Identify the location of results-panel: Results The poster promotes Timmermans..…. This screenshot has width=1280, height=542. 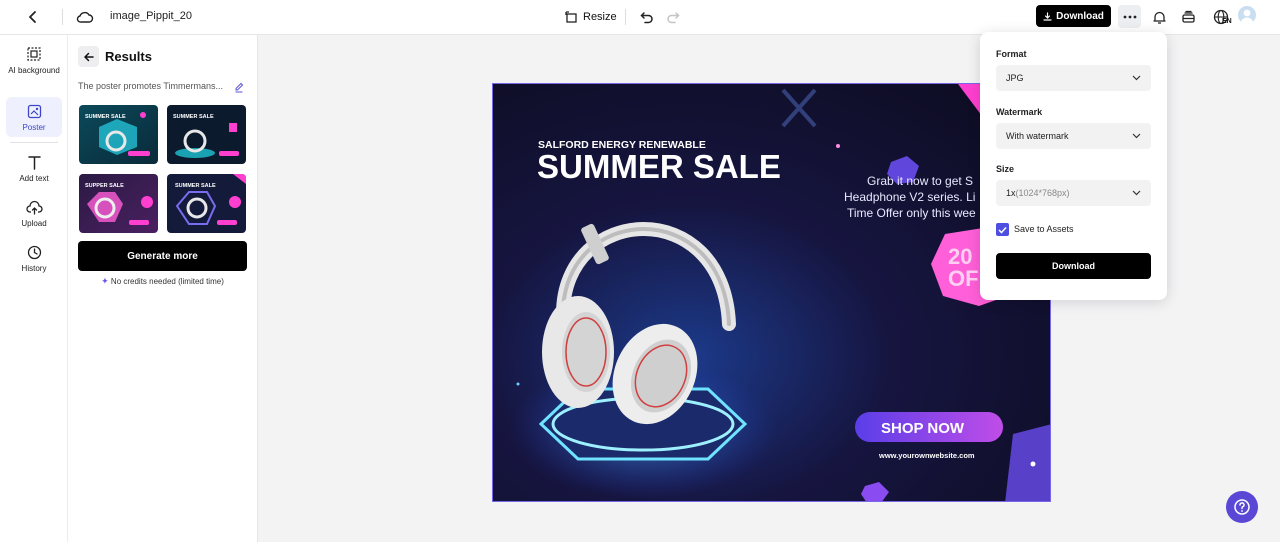
(163, 288).